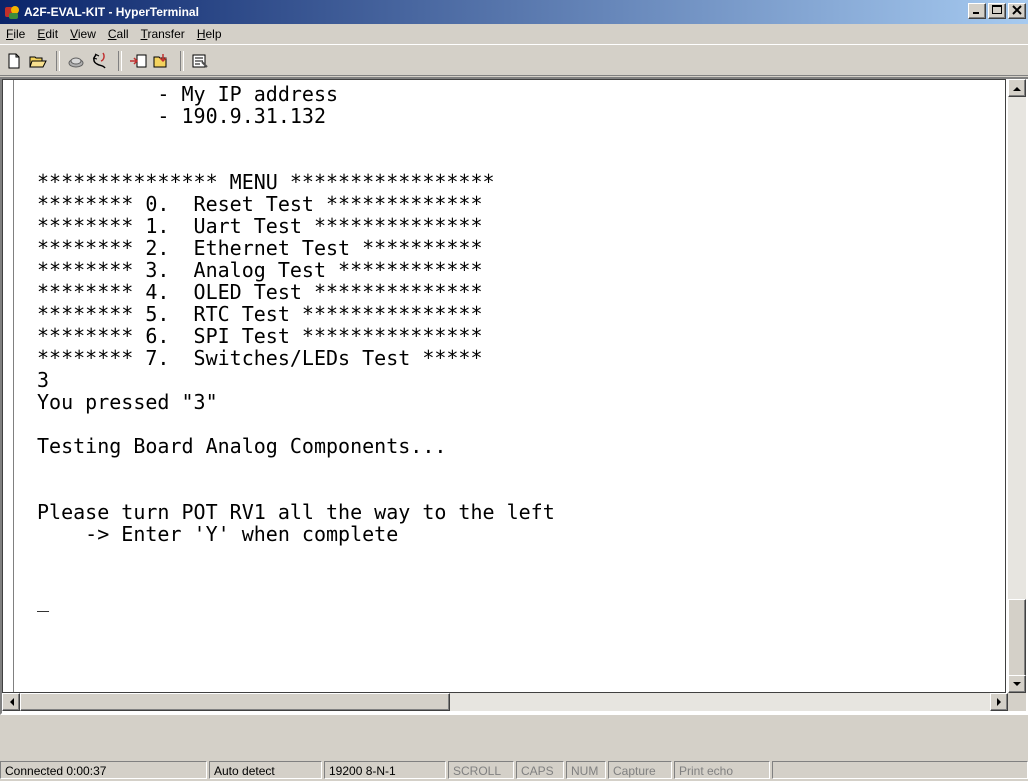 The width and height of the screenshot is (1028, 781). I want to click on maximize-icon, so click(997, 9).